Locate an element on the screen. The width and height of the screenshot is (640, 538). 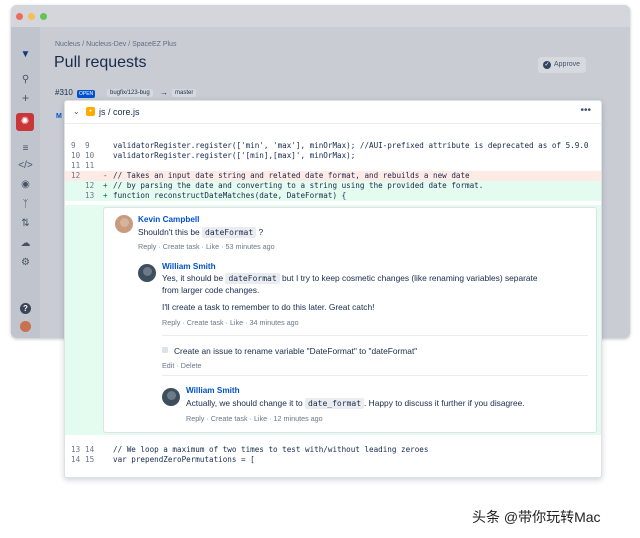
breadcrumb: Nucleus / Nucleus-Dev / SpaceEZ Plus is located at coordinates (115, 44).